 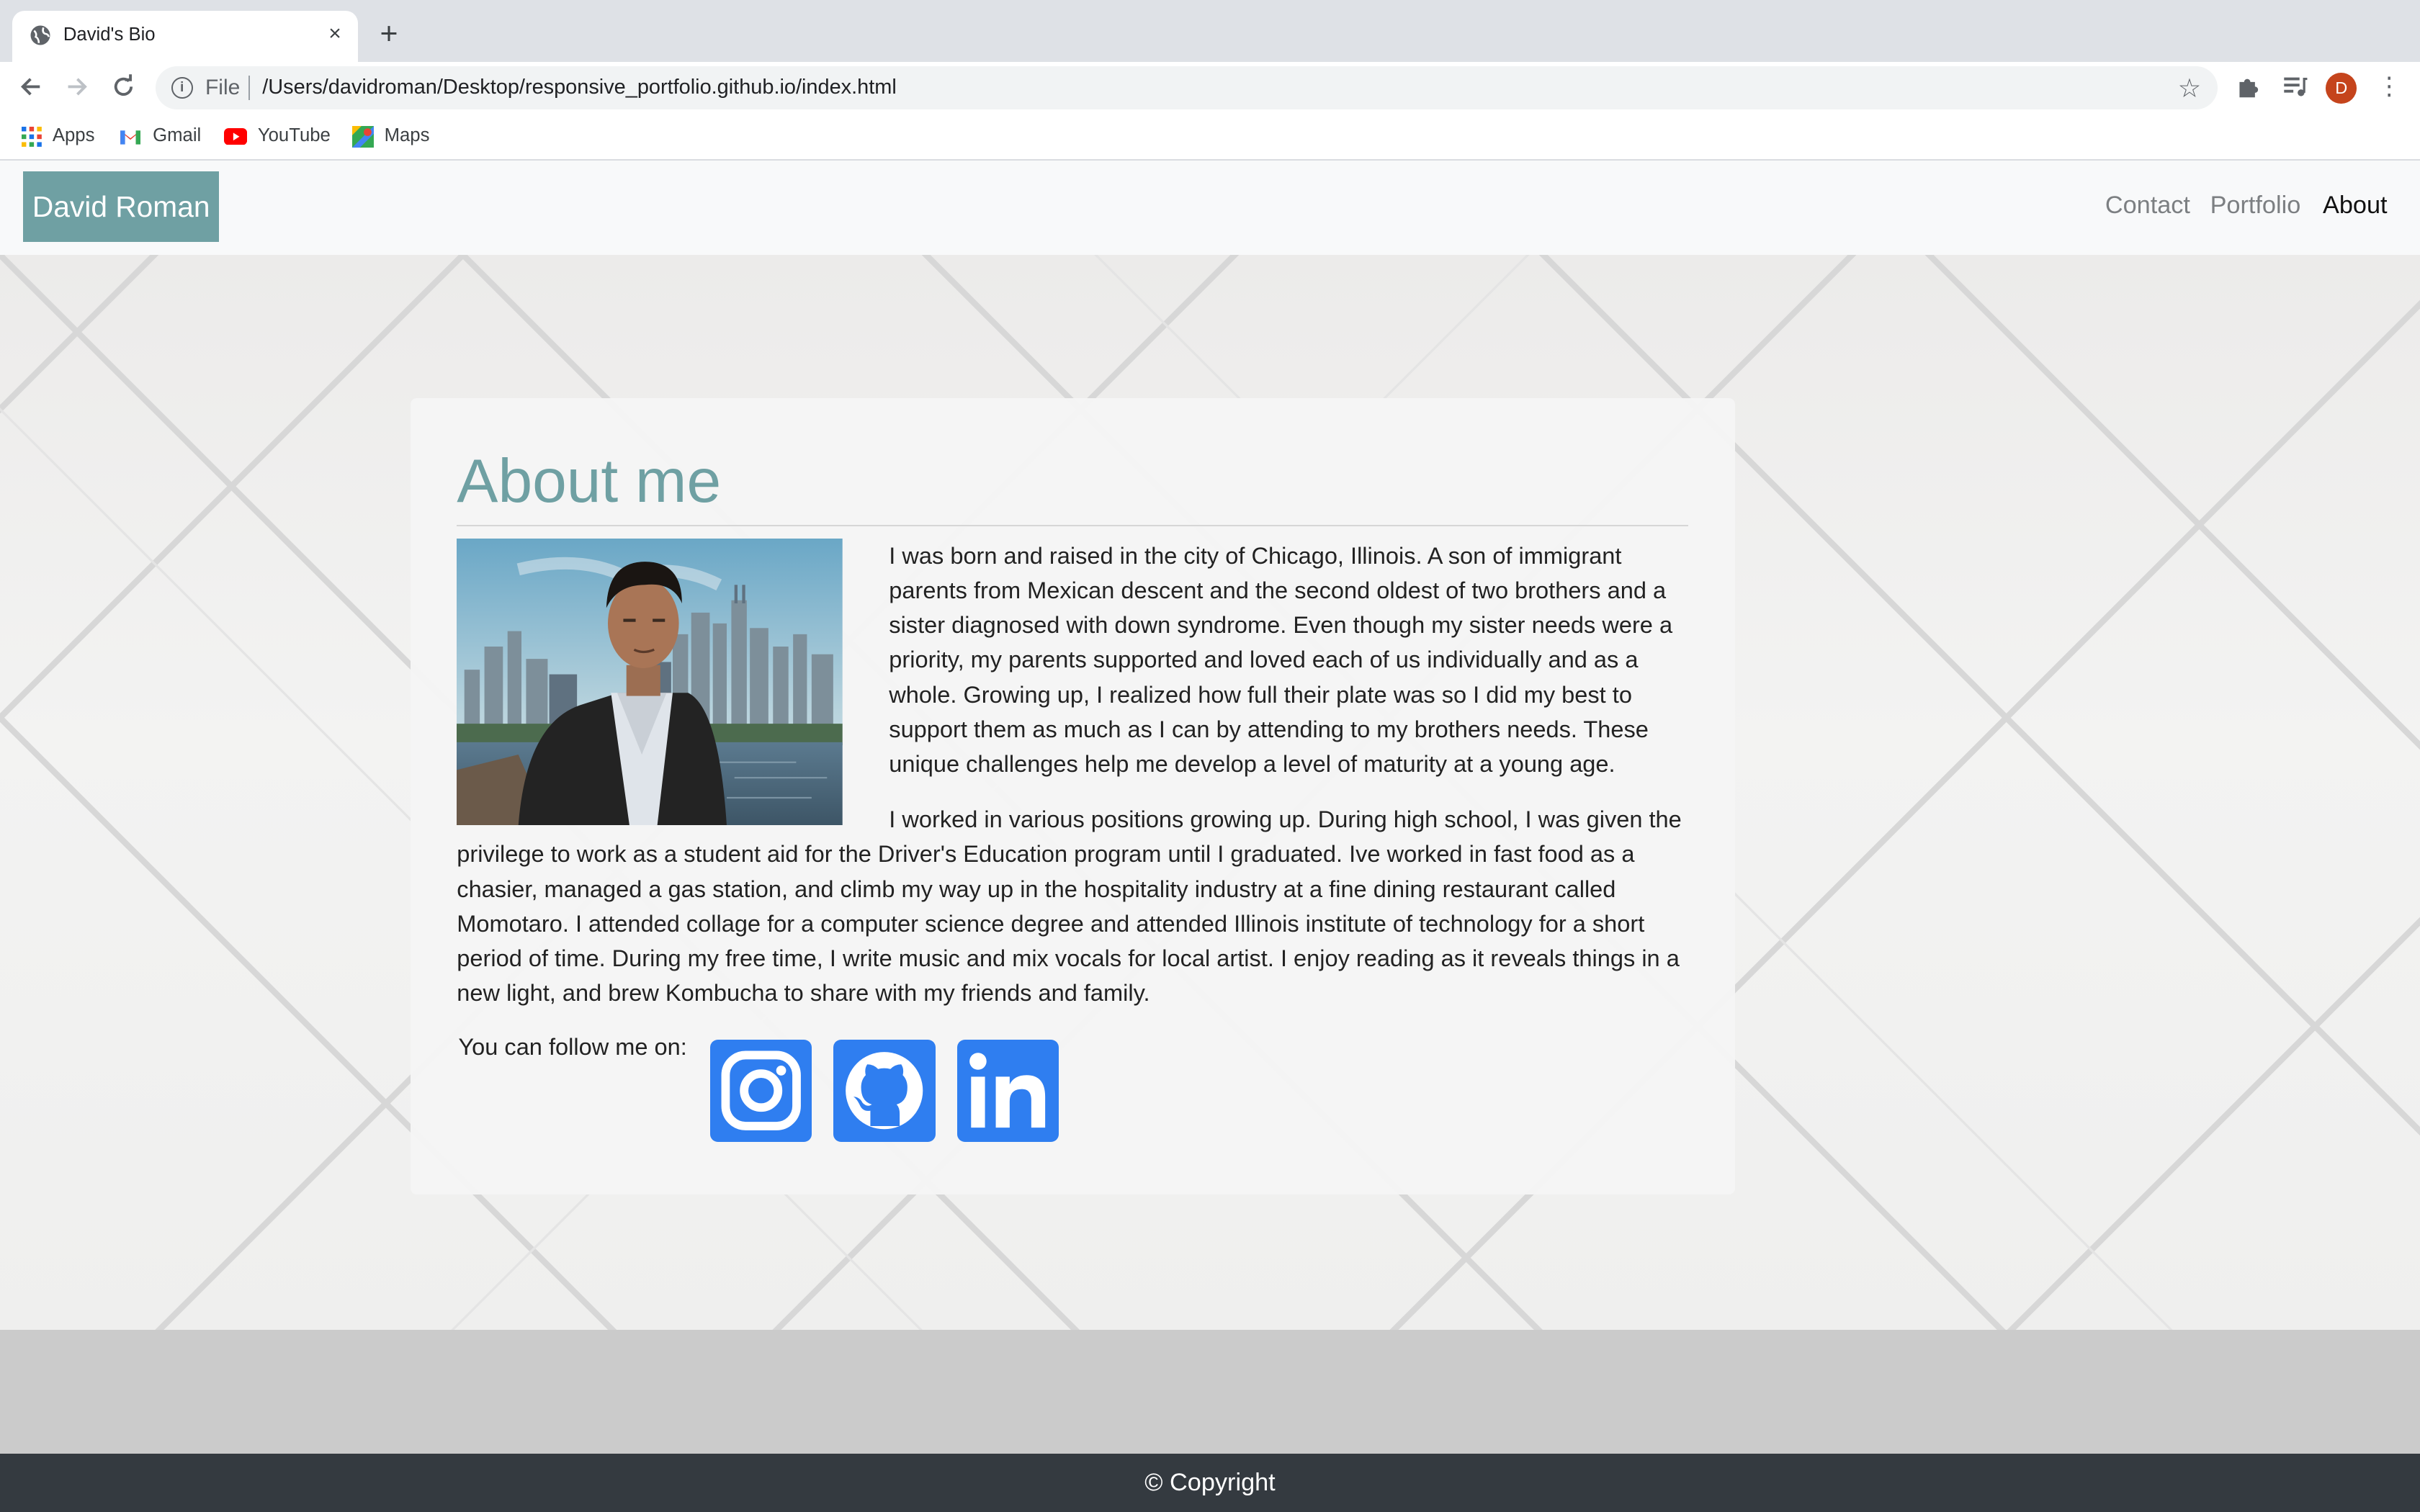 I want to click on github-icon, so click(x=885, y=1091).